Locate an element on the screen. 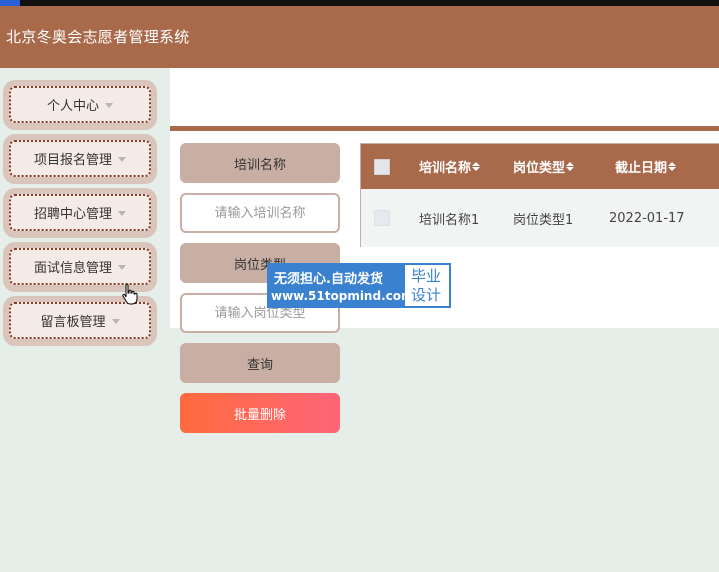  select-all-checkbox is located at coordinates (382, 166).